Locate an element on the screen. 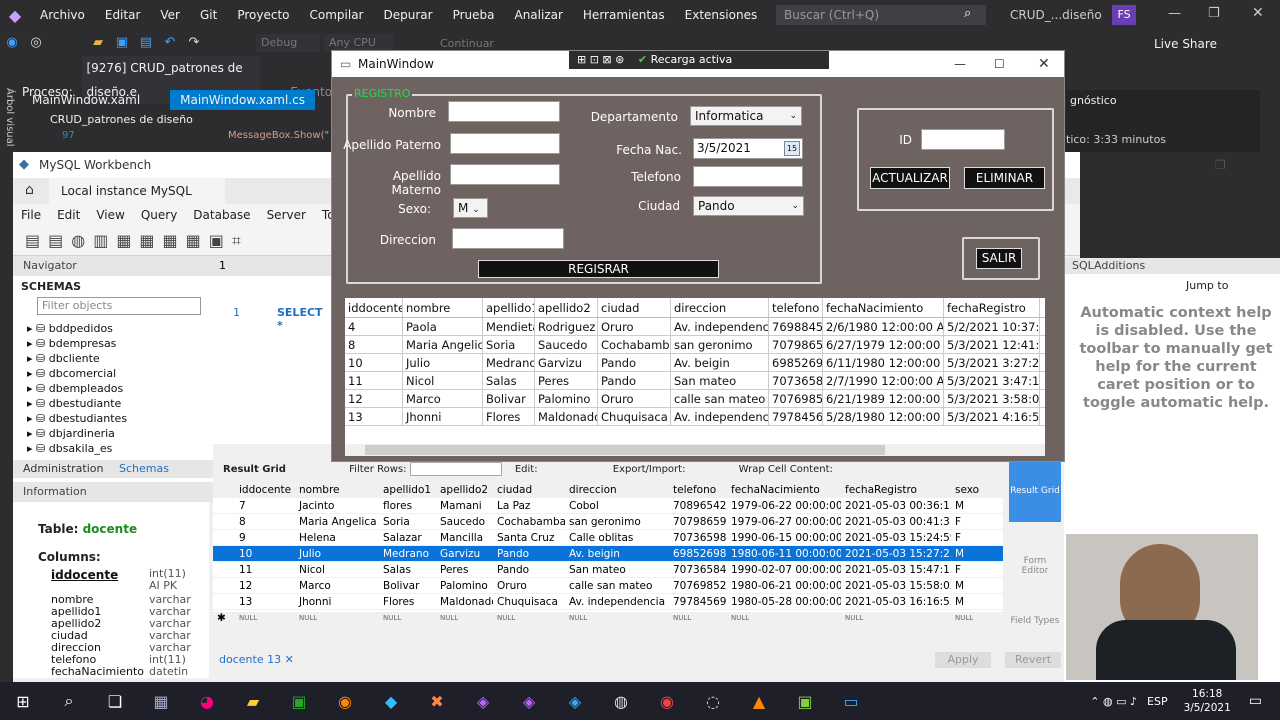 This screenshot has width=1280, height=720. vscode-icon: ◈ is located at coordinates (575, 701).